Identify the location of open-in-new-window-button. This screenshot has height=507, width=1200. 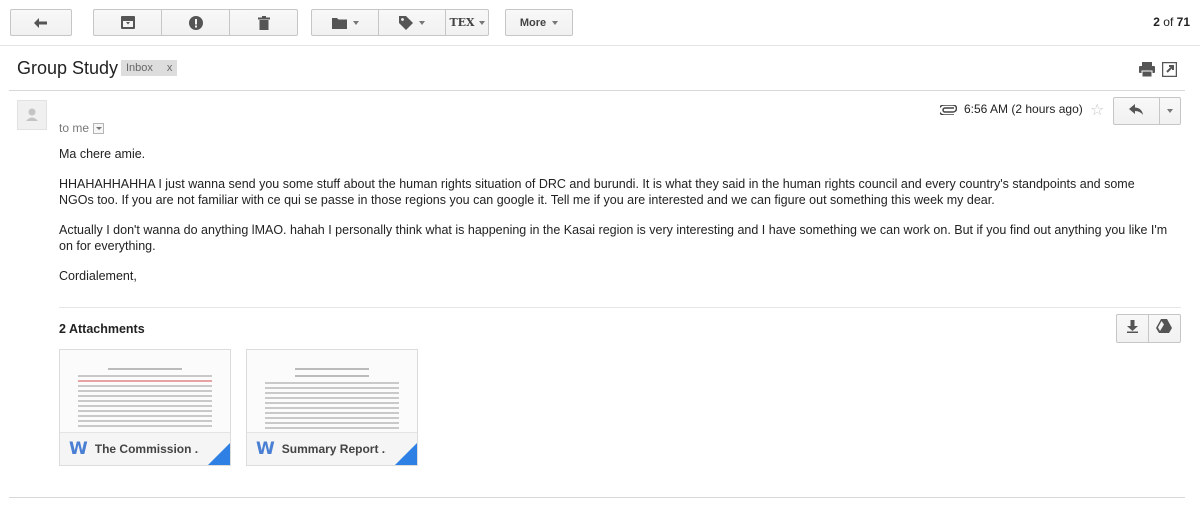
(1169, 71).